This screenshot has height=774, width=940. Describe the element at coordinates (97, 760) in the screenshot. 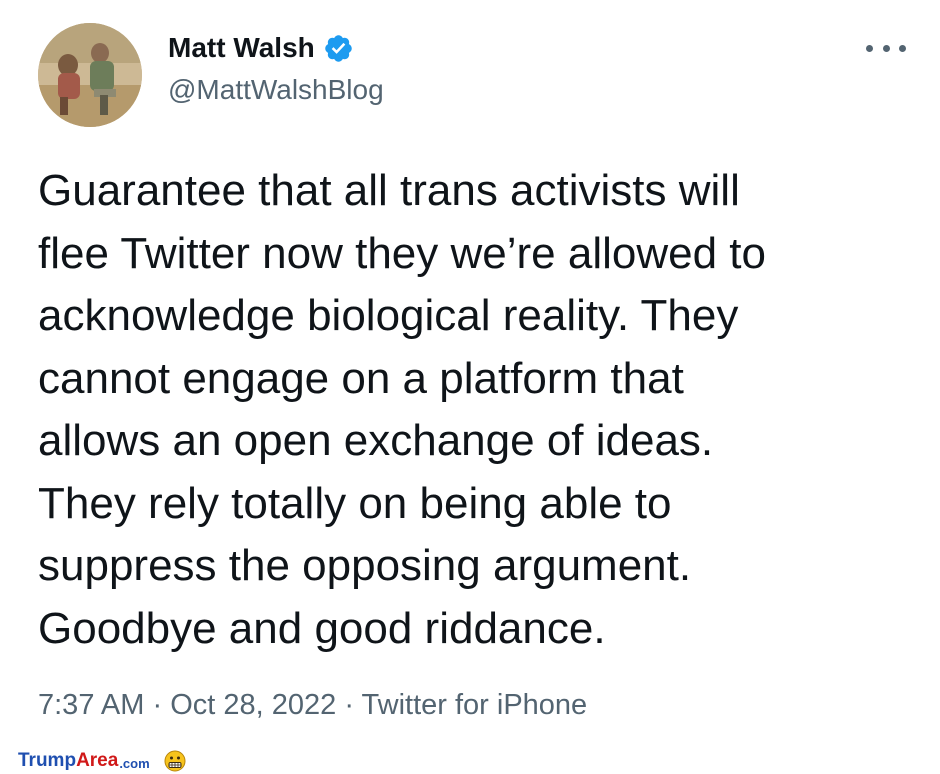

I see `watermark-text-part2: Area` at that location.